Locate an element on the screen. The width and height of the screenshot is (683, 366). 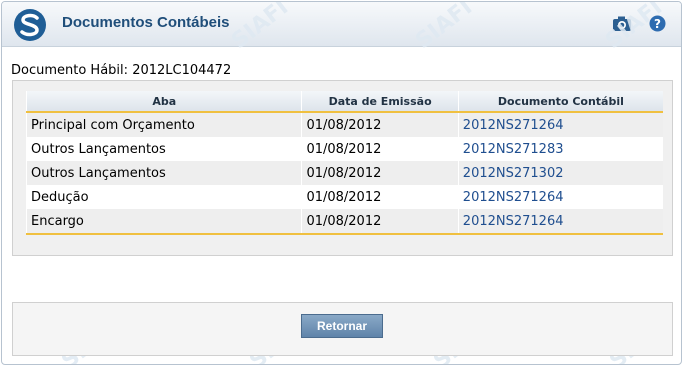
column-header-documento-contabil: Documento Contábil is located at coordinates (560, 102).